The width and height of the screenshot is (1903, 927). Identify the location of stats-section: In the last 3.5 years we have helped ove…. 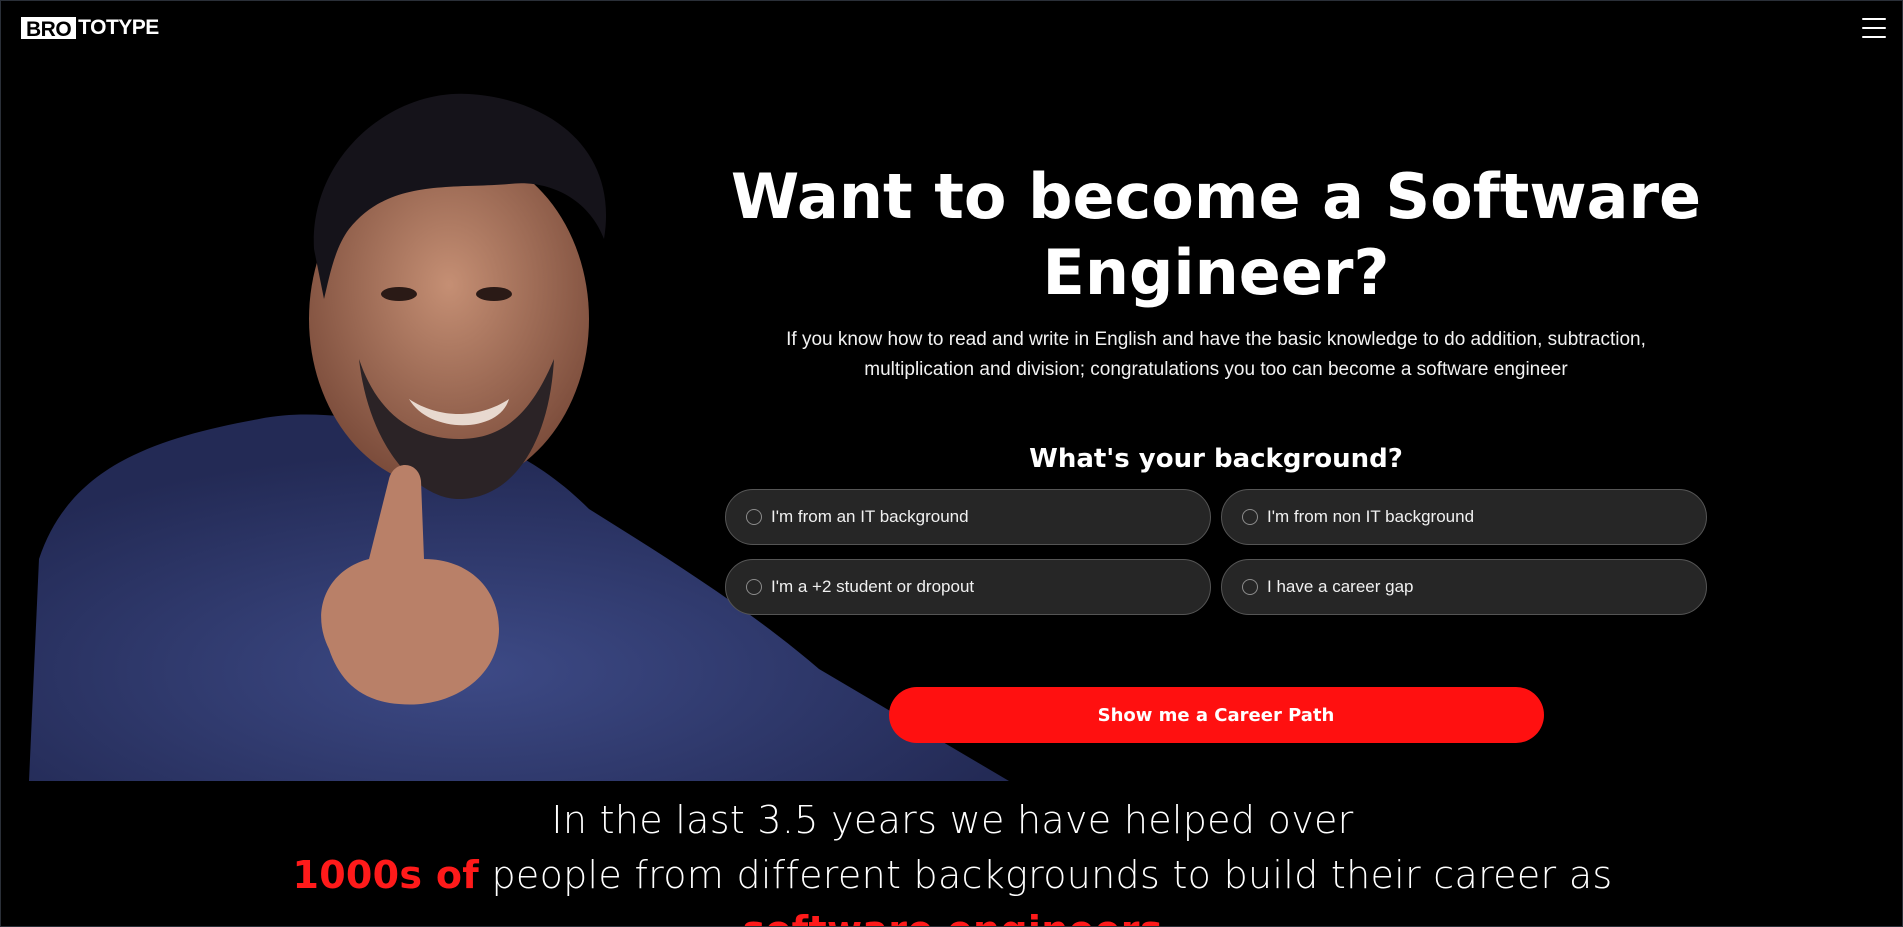
(951, 859).